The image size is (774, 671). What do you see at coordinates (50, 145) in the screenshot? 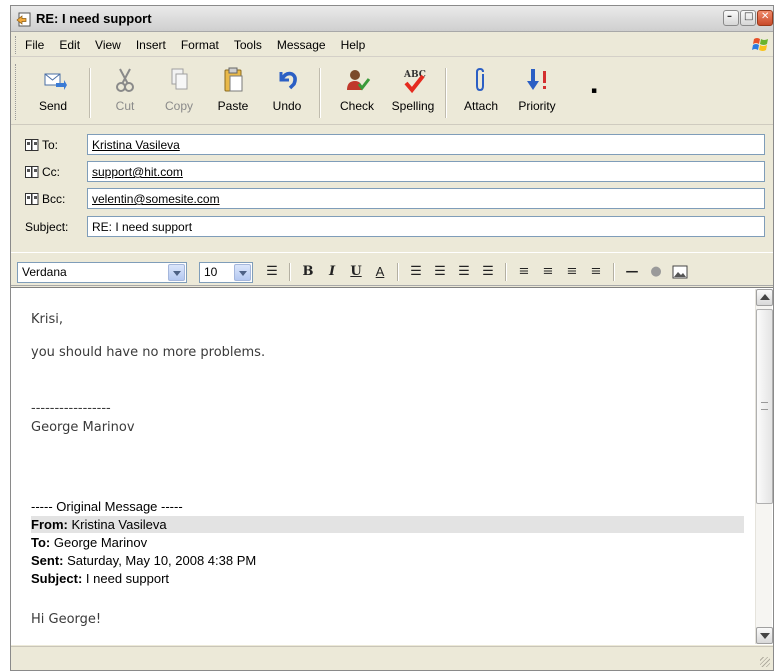
I see `to-label: To:` at bounding box center [50, 145].